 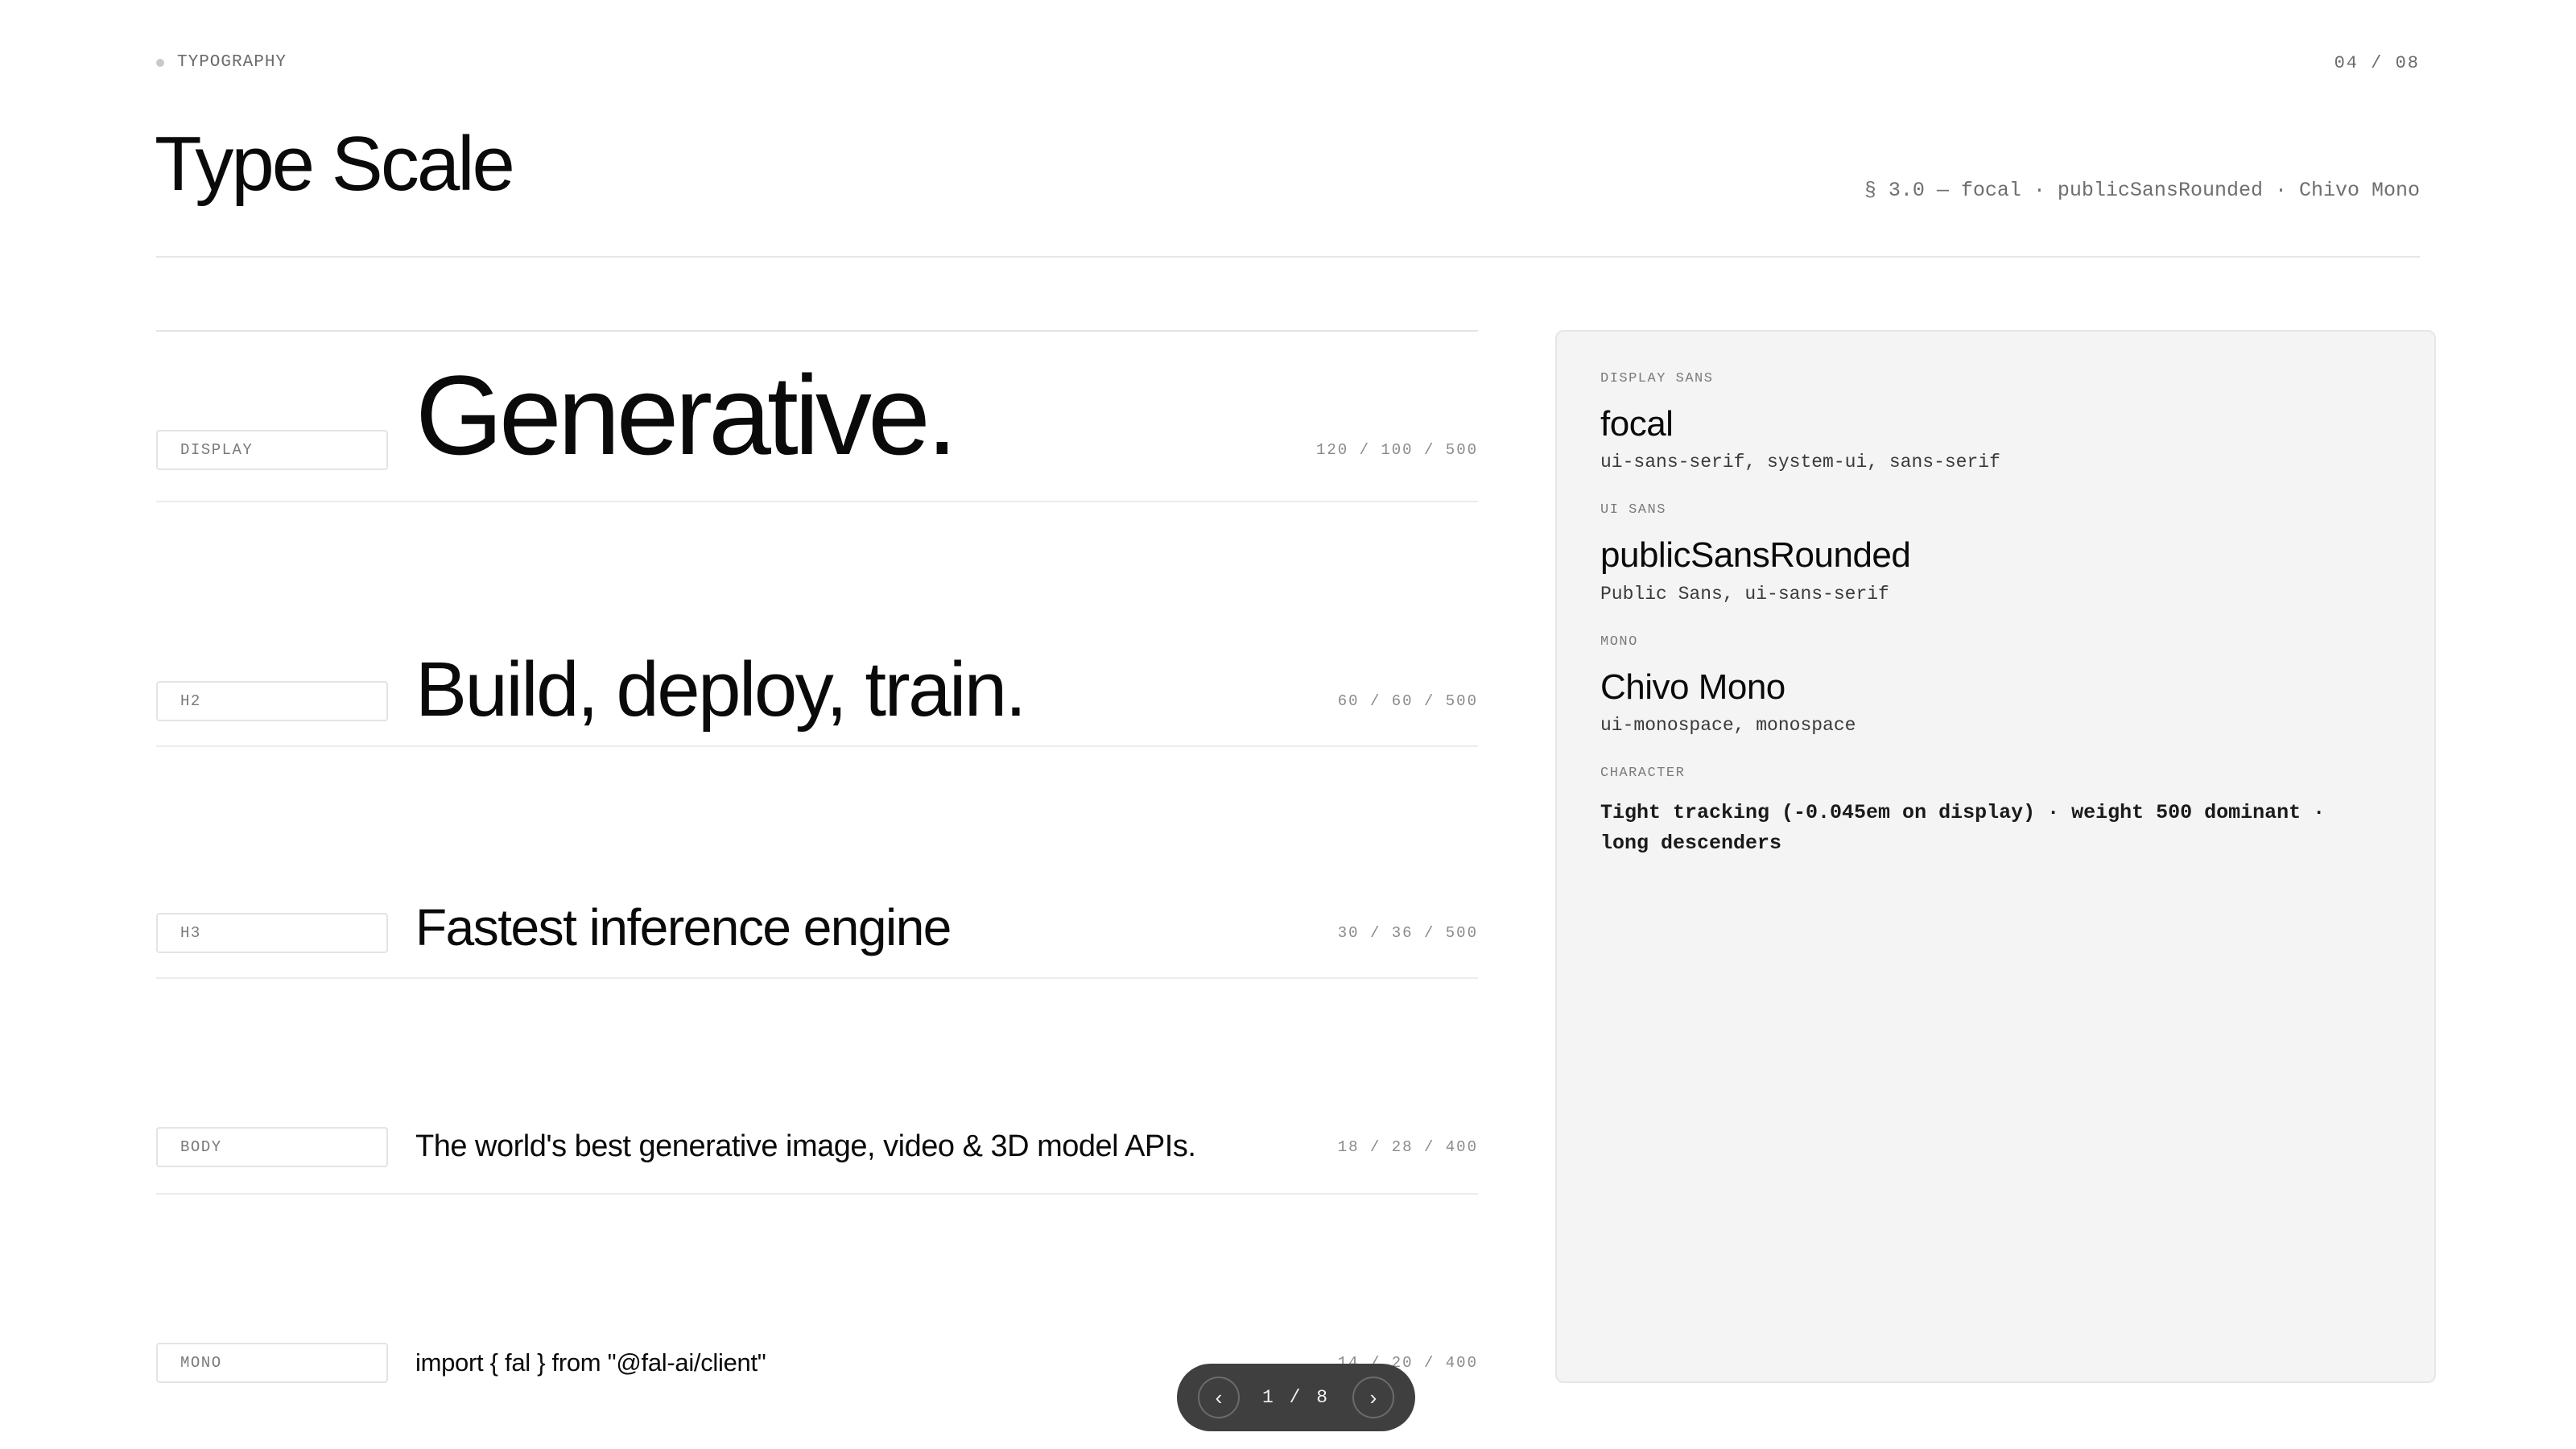 I want to click on prev-slide-button: ‹, so click(x=1219, y=1397).